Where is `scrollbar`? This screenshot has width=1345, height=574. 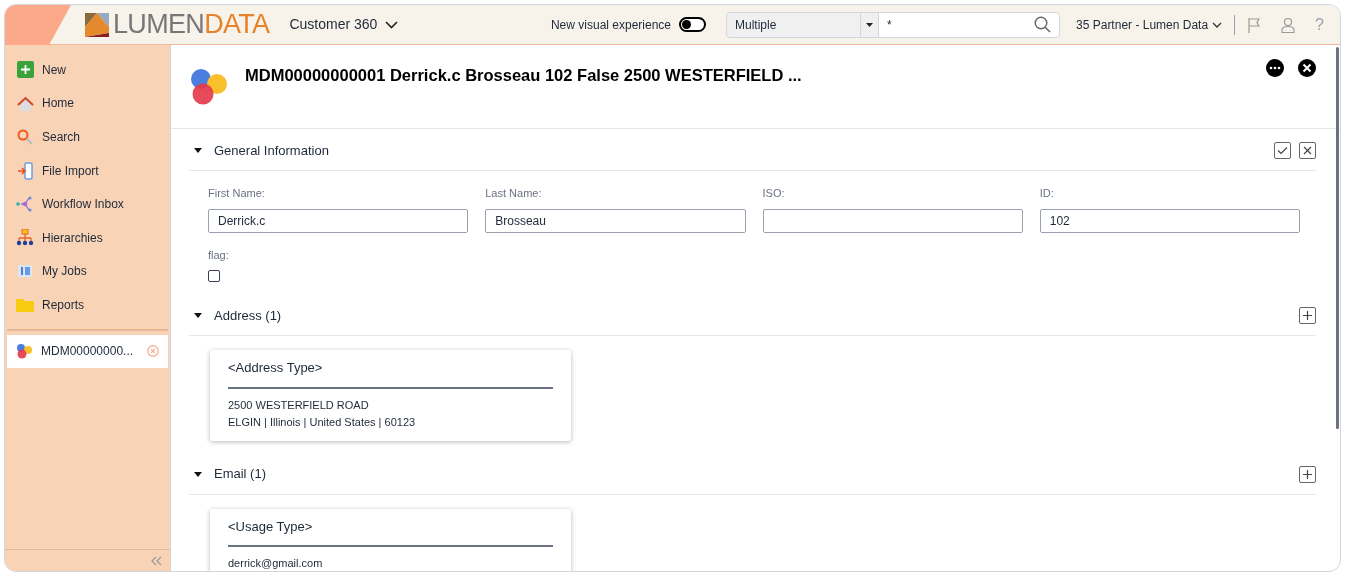 scrollbar is located at coordinates (1337, 238).